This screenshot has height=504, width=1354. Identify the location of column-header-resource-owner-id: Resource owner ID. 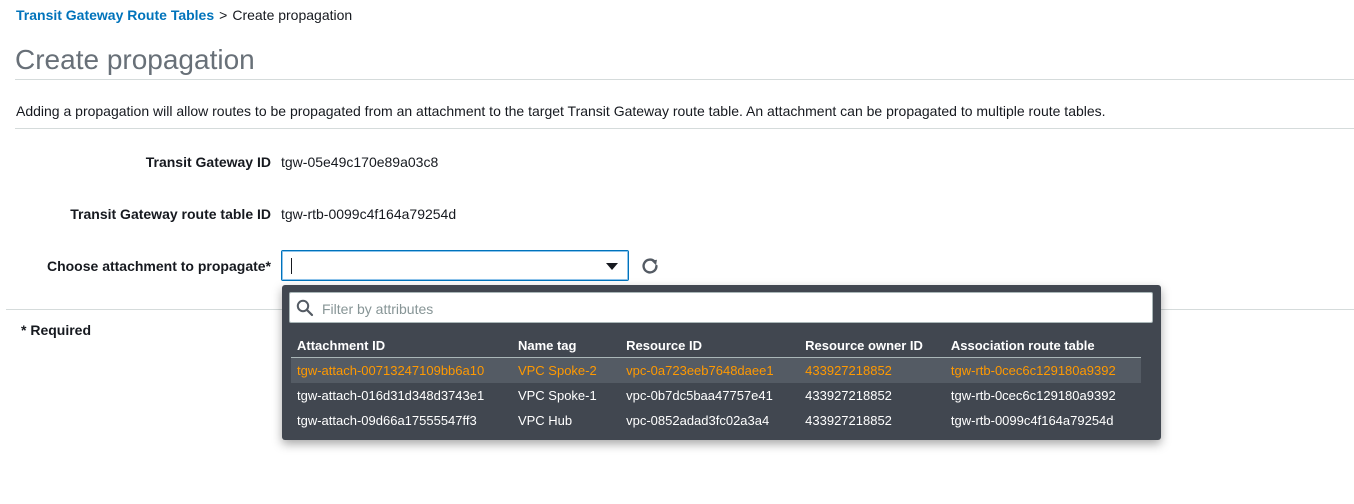
(872, 345).